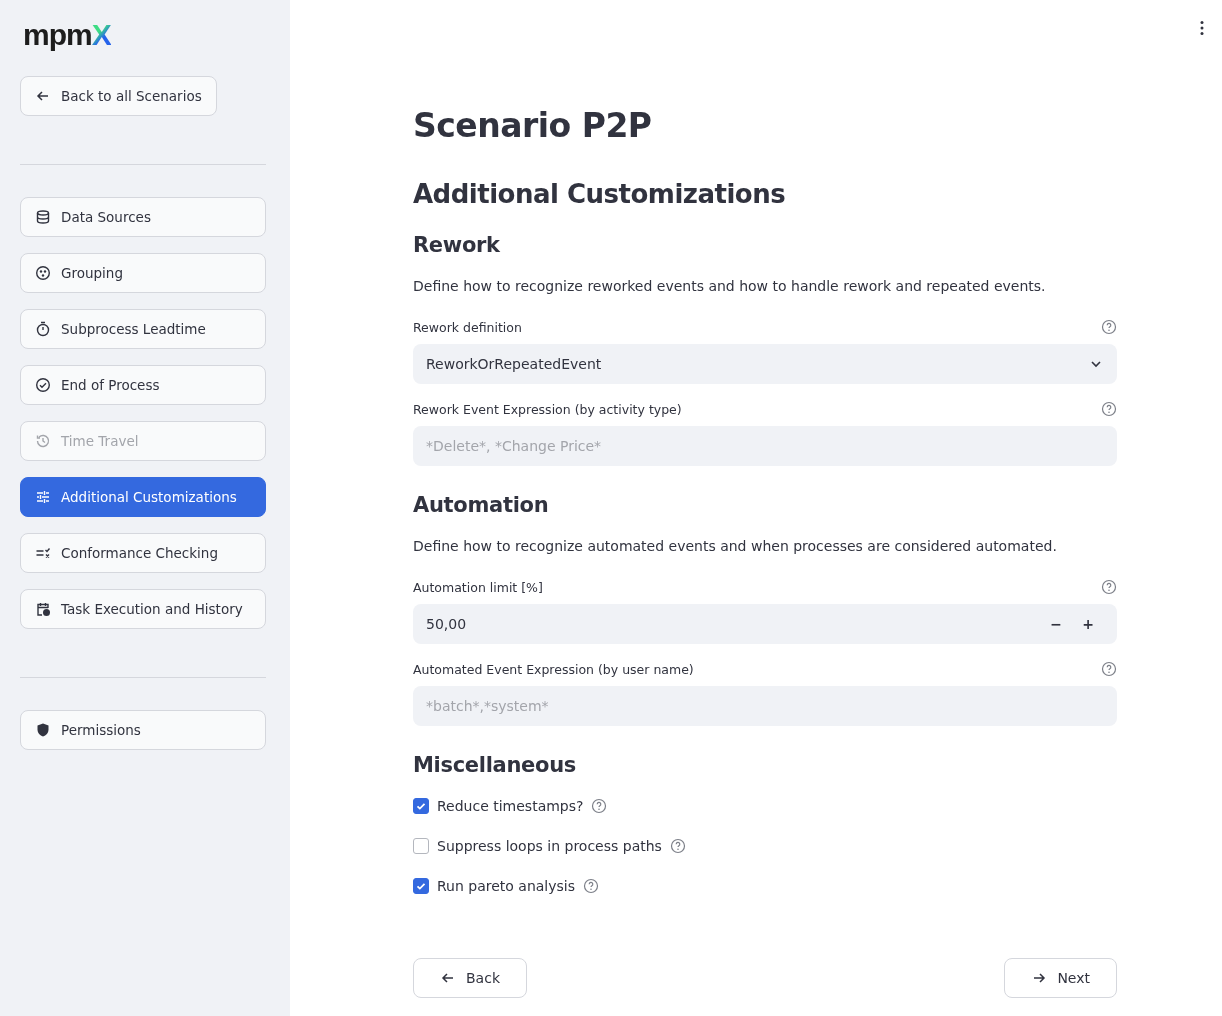 The width and height of the screenshot is (1222, 1016). Describe the element at coordinates (67, 35) in the screenshot. I see `logo: mpmX` at that location.